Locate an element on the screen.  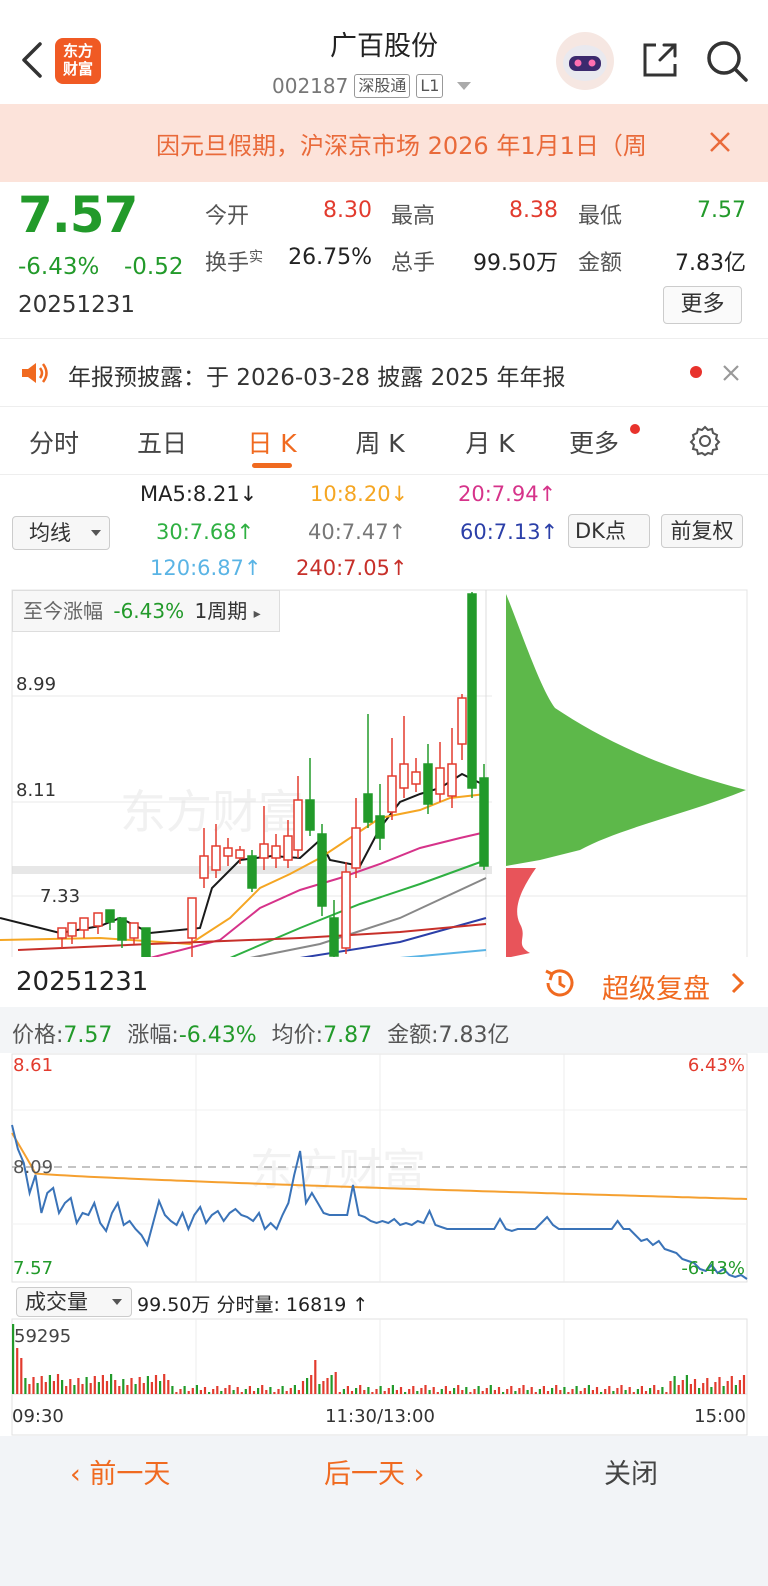
tab-intraday: 分时 is located at coordinates (54, 442).